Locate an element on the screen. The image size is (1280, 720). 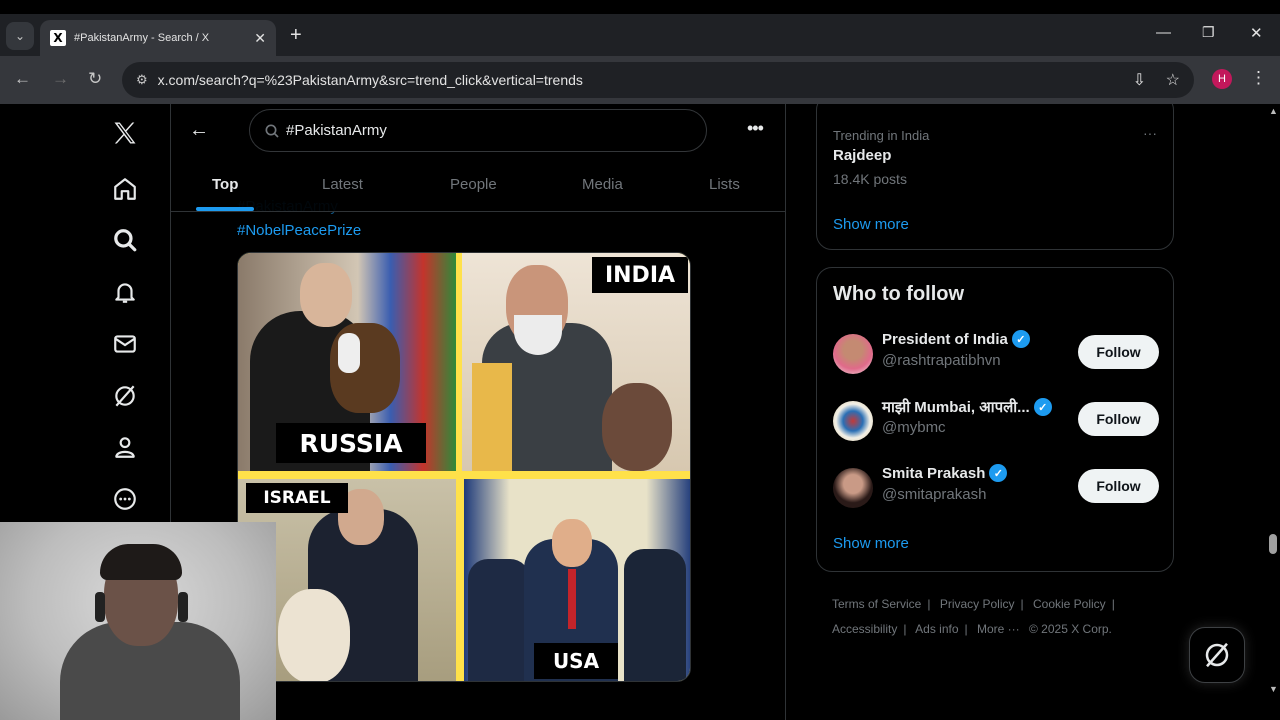
tab-strip: ⌄ X #PakistanArmy - Search / X ✕ + — ❐ ✕ is located at coordinates (640, 35).